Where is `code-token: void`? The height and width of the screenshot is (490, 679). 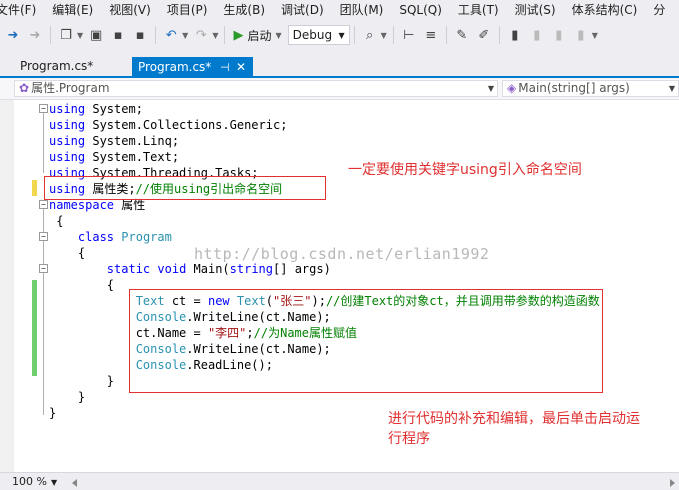 code-token: void is located at coordinates (172, 269).